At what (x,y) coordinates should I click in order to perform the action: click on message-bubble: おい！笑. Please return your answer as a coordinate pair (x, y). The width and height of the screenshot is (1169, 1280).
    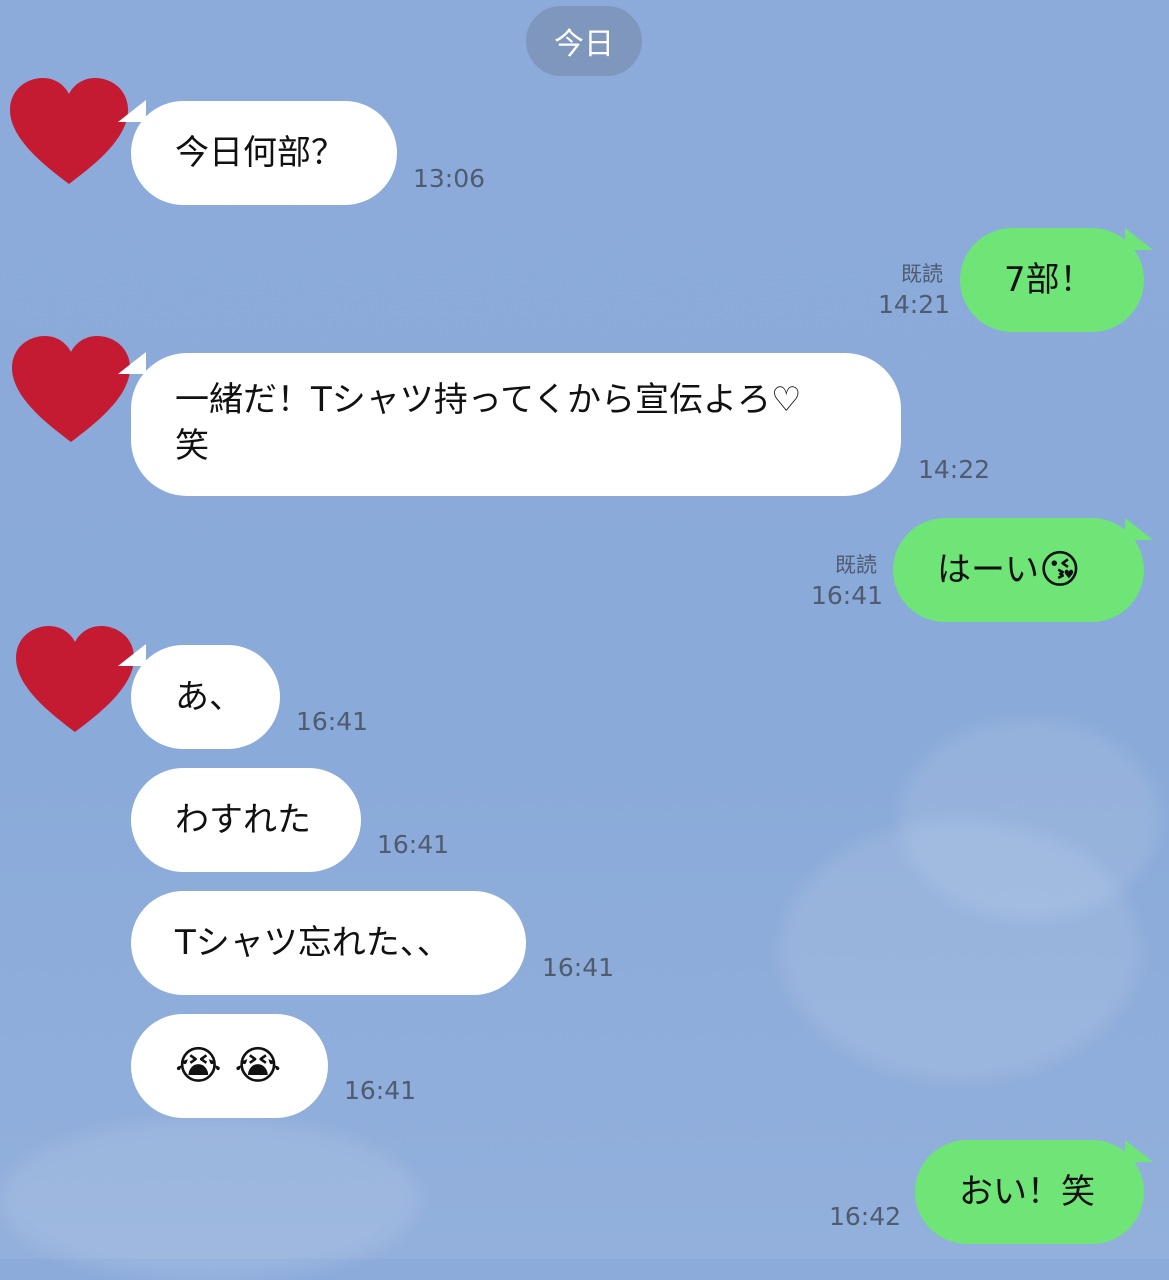
    Looking at the image, I should click on (1029, 1192).